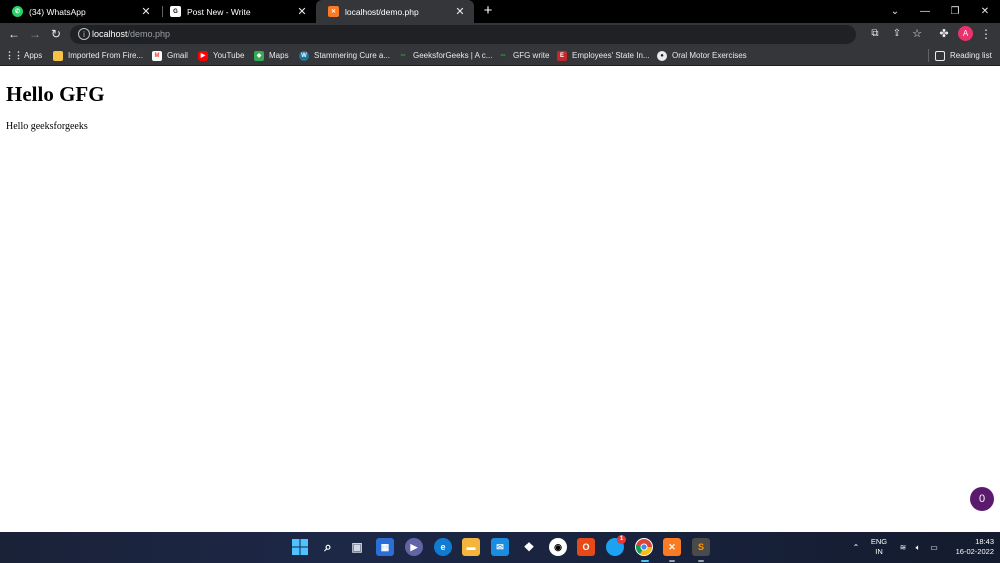 The width and height of the screenshot is (1000, 563). I want to click on bookmarks-divider, so click(928, 55).